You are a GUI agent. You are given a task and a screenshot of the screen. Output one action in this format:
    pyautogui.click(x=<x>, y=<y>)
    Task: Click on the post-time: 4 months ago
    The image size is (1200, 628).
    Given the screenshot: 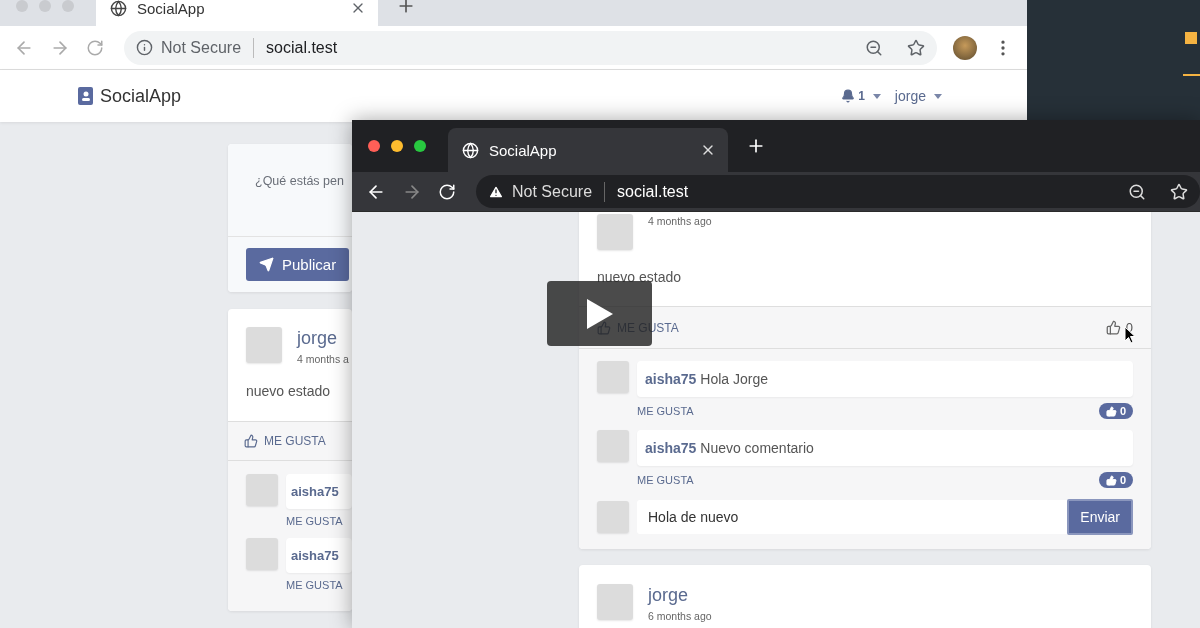 What is the action you would take?
    pyautogui.click(x=680, y=221)
    